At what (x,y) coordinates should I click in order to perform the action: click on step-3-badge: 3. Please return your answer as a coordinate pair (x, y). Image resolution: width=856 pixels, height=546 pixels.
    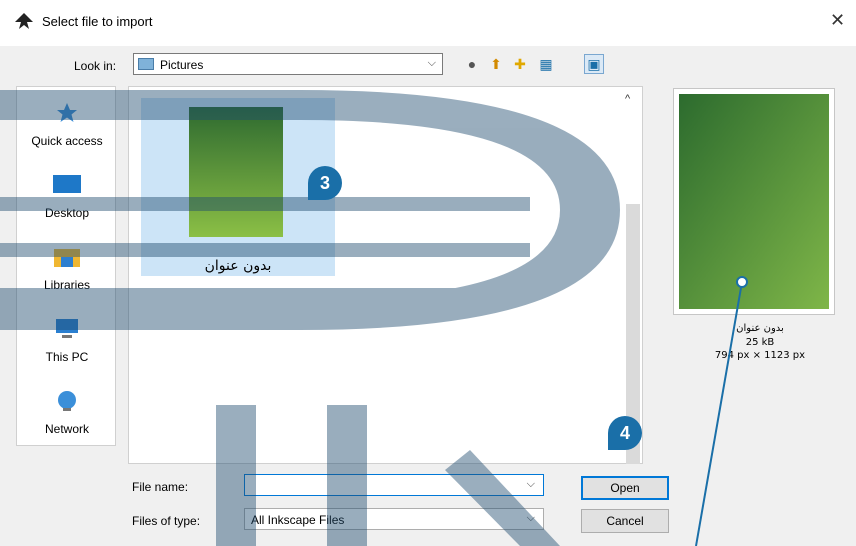
    Looking at the image, I should click on (325, 183).